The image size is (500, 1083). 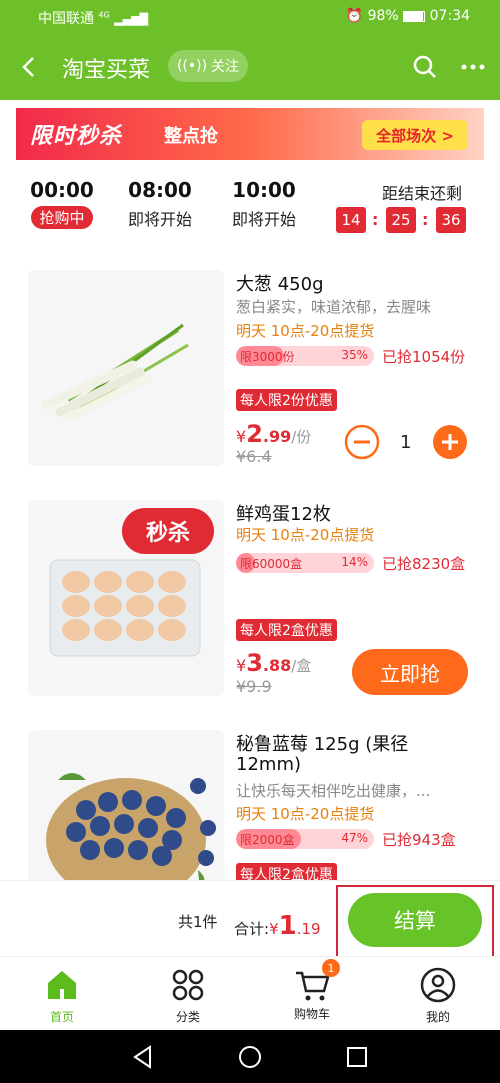 What do you see at coordinates (106, 70) in the screenshot?
I see `page-title: 淘宝买菜` at bounding box center [106, 70].